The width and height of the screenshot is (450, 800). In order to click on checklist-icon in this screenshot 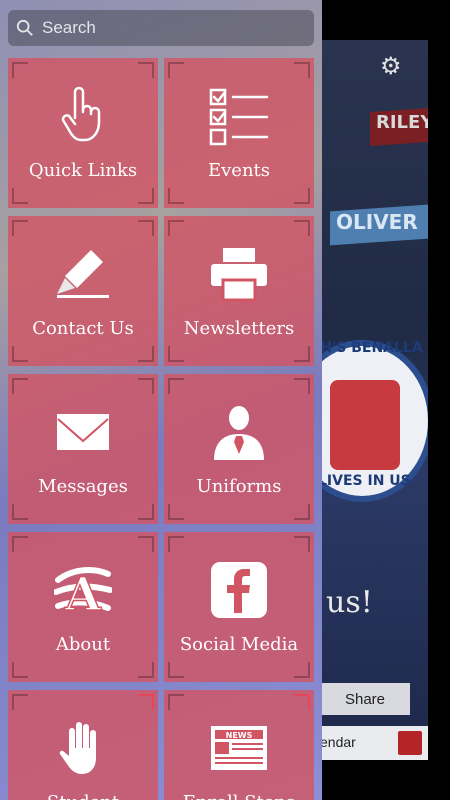, I will do `click(239, 116)`.